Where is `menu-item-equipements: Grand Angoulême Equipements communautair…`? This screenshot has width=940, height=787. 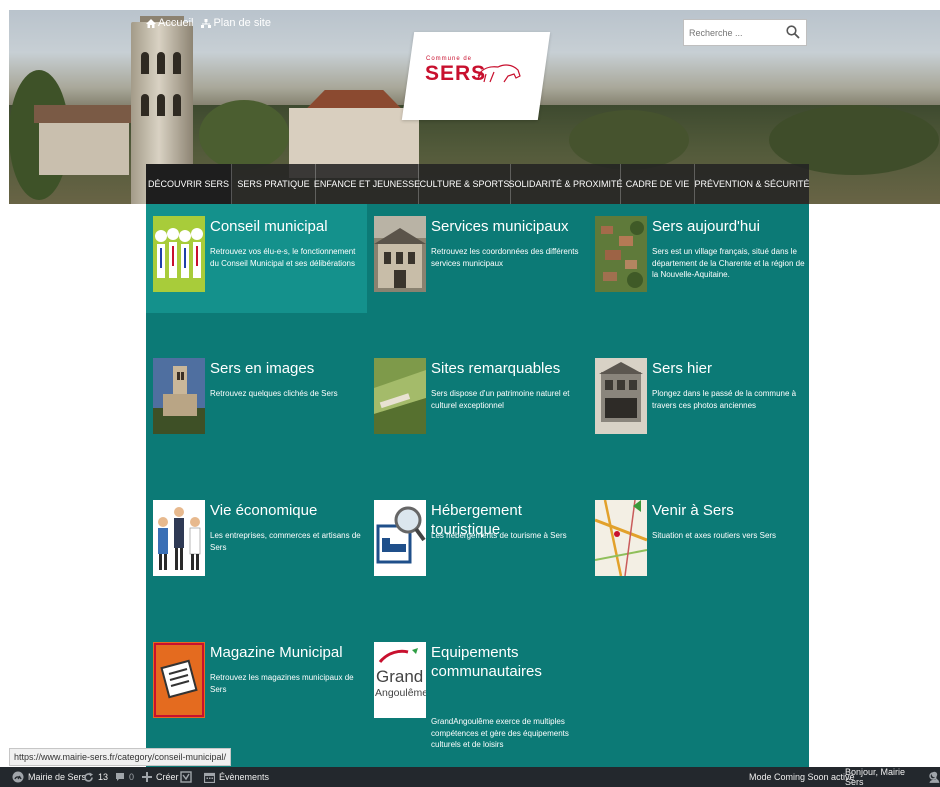
menu-item-equipements: Grand Angoulême Equipements communautair… is located at coordinates (477, 689).